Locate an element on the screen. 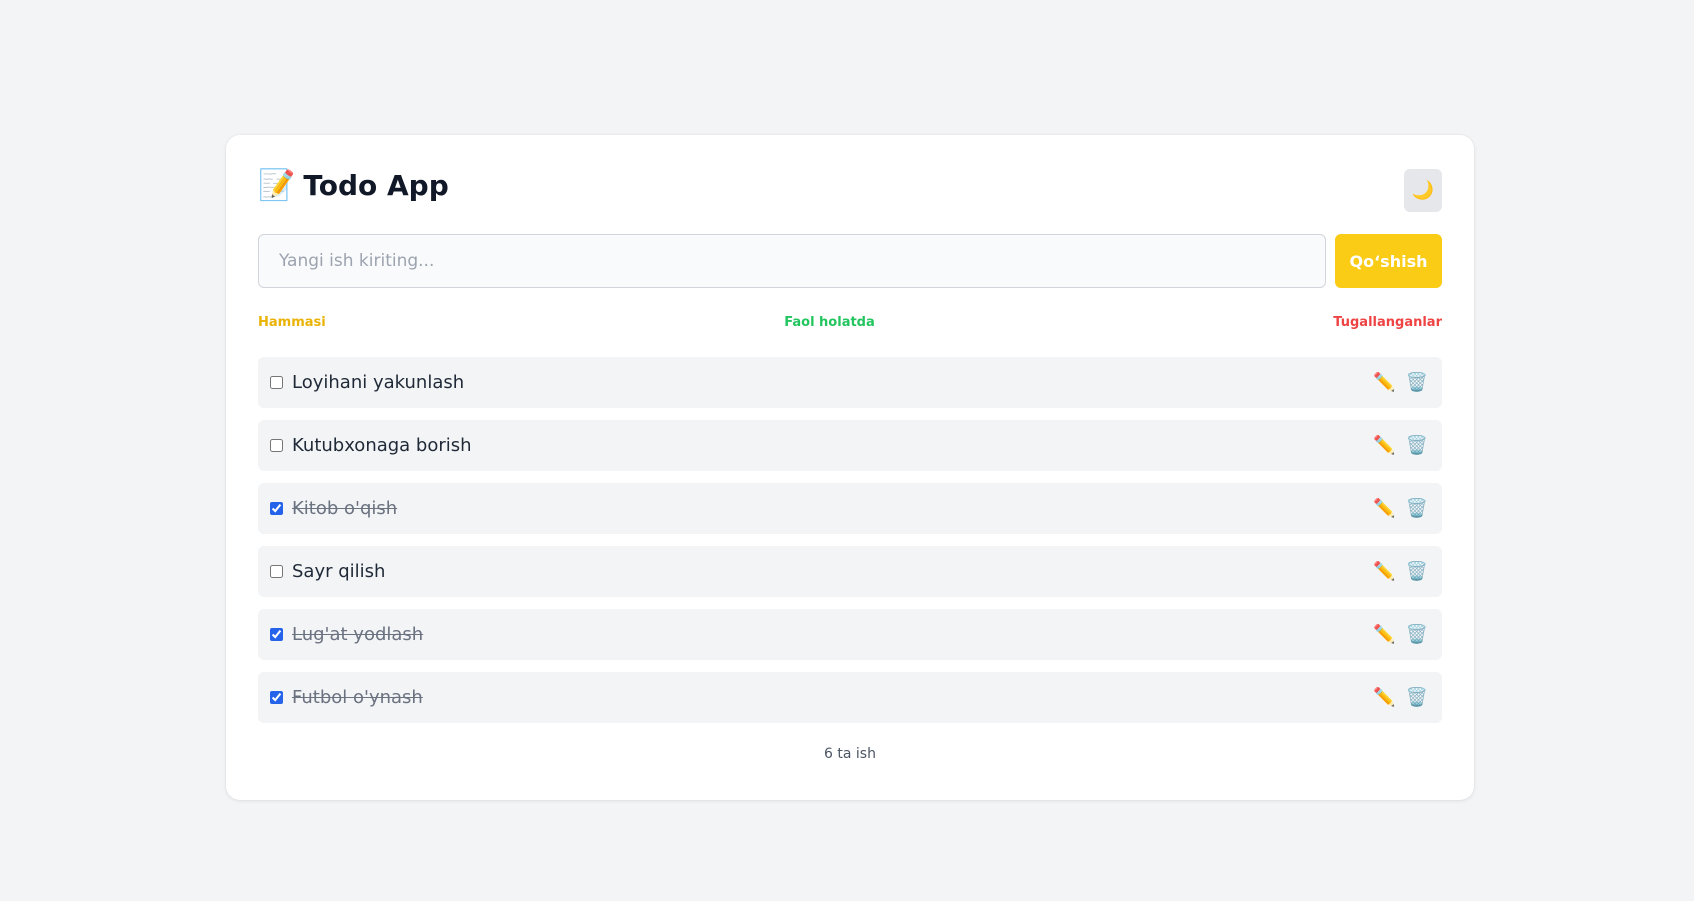 This screenshot has height=901, width=1694. todo-text: Sayr qilish is located at coordinates (339, 571).